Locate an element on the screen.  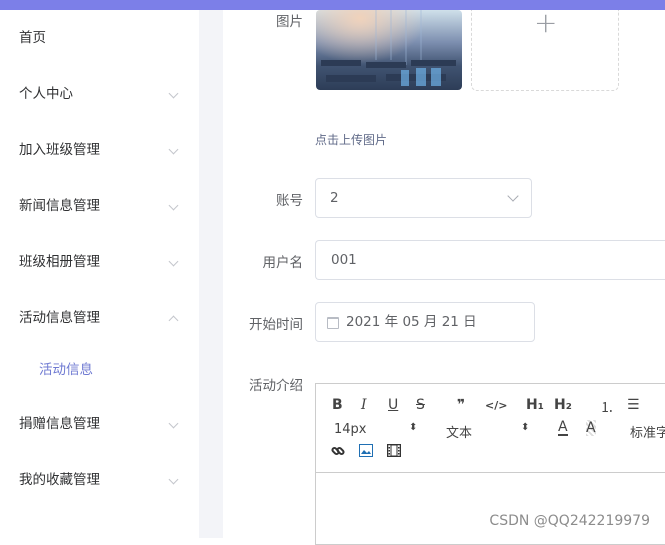
username-value: 001 is located at coordinates (344, 260).